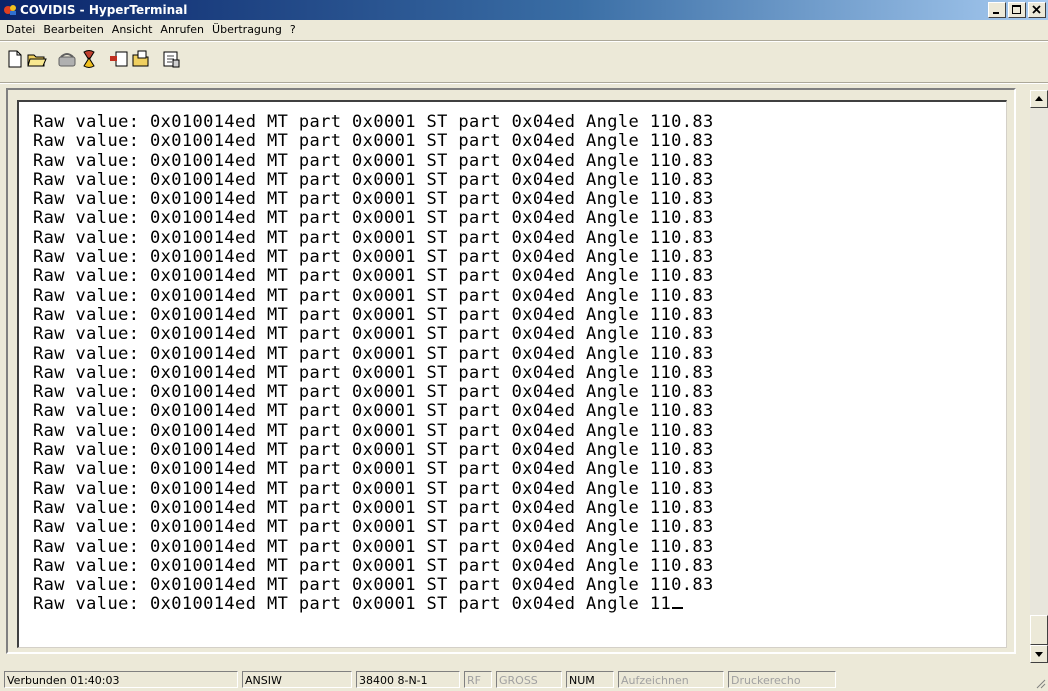 The image size is (1048, 691). I want to click on menu-uebertragung: Übertragung, so click(247, 29).